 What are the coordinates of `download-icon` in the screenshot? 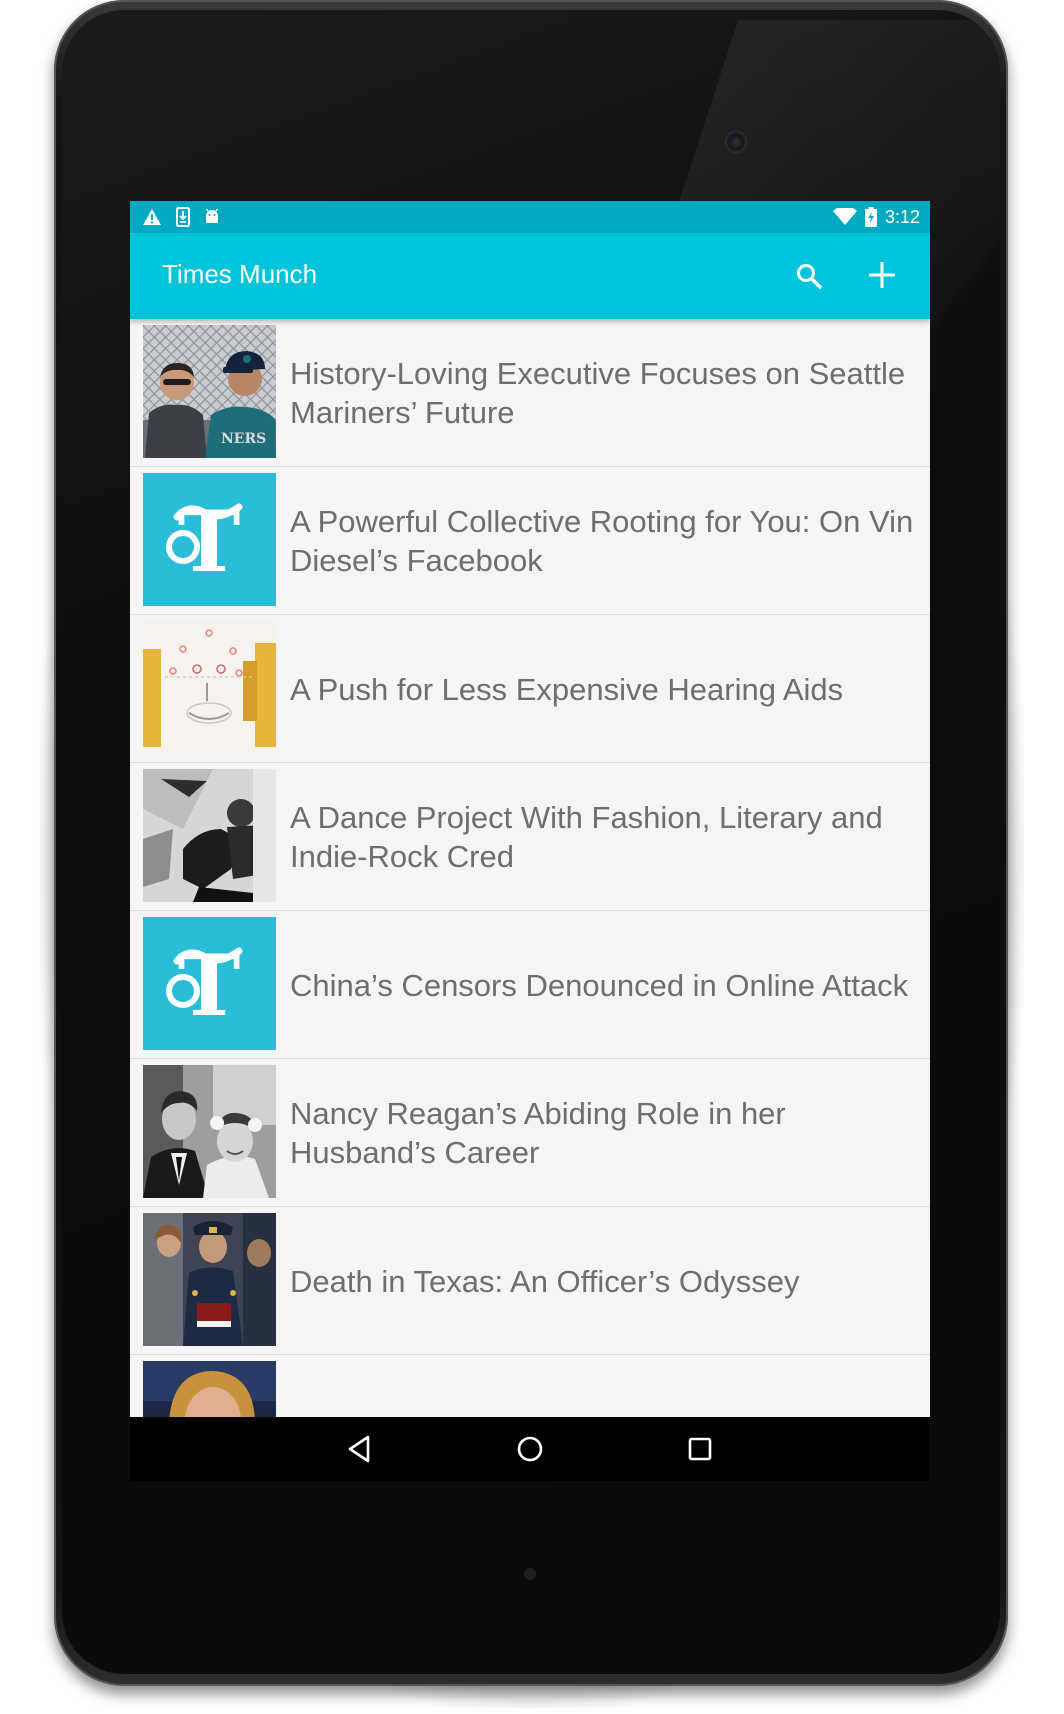 It's located at (183, 217).